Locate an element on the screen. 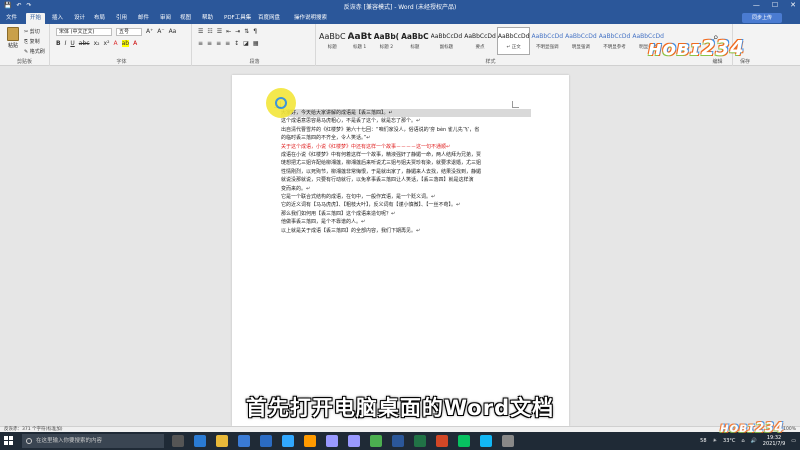 The height and width of the screenshot is (450, 800). weather-temp-low: 58 is located at coordinates (703, 441).